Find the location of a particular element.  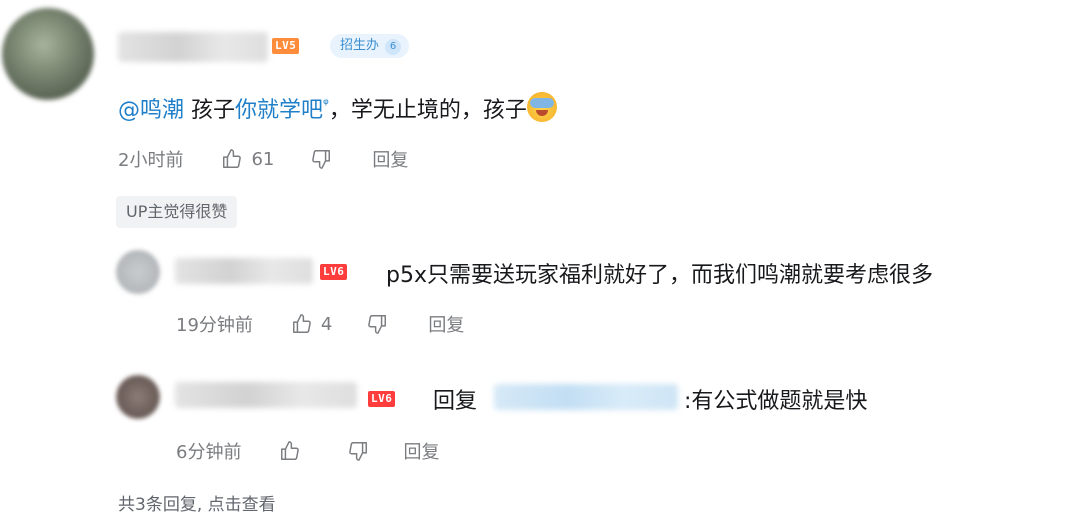

like-button is located at coordinates (232, 159).